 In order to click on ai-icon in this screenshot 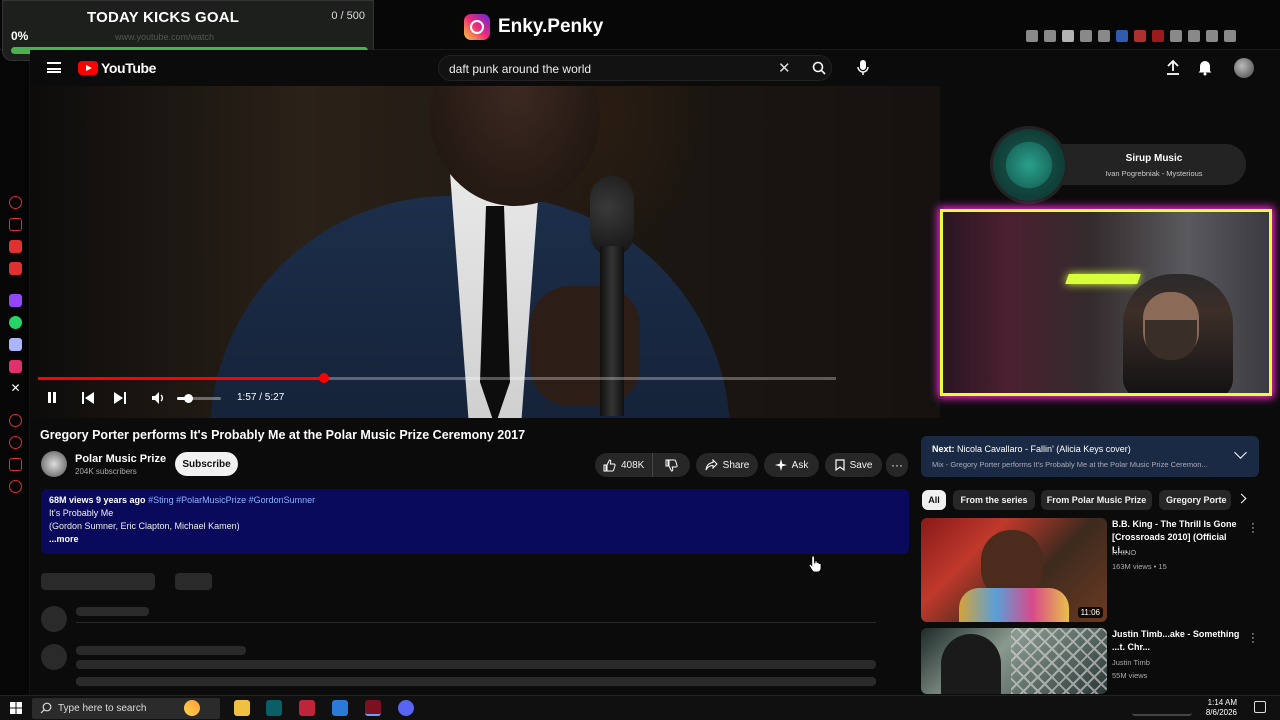, I will do `click(1230, 36)`.